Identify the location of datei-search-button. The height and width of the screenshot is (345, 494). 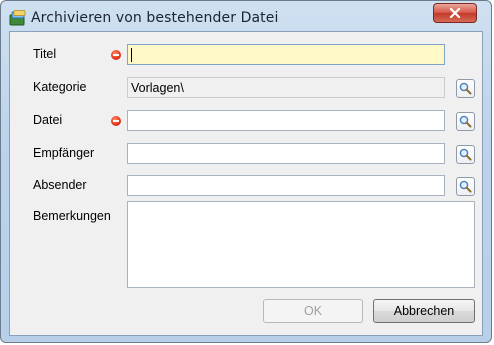
(465, 121).